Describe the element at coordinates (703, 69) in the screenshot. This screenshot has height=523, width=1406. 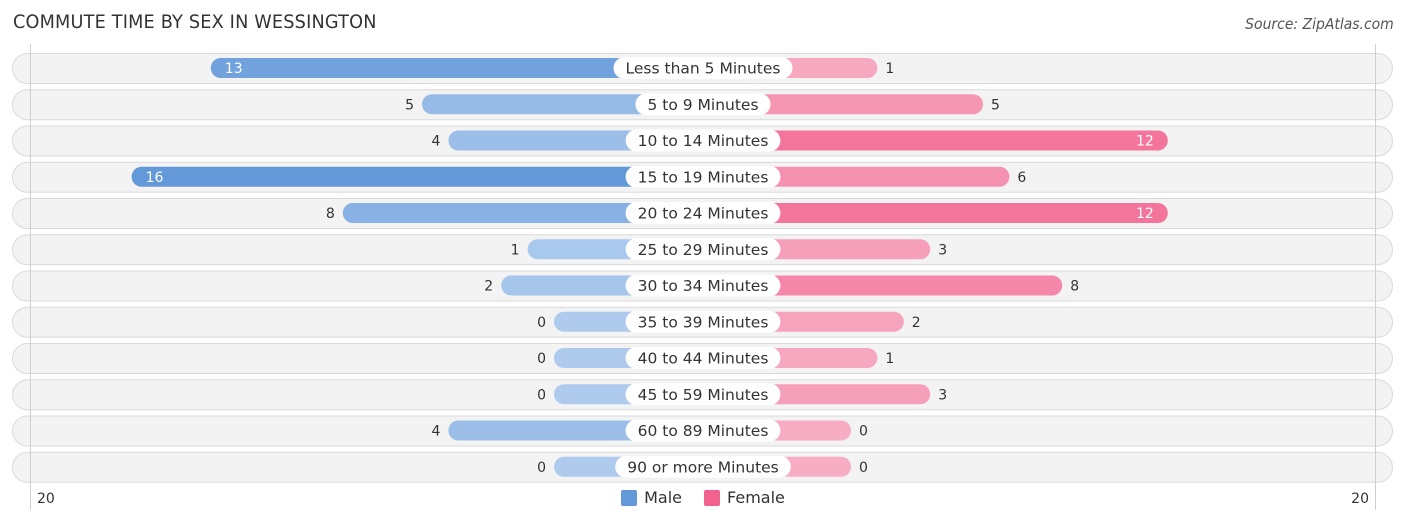
I see `category-label: Less than 5 Minutes` at that location.